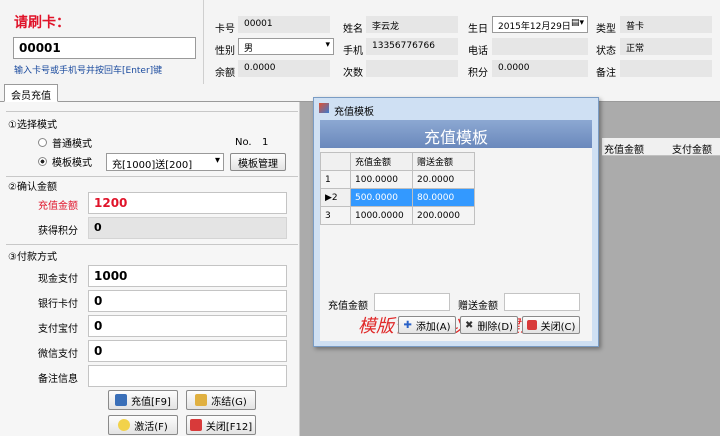  What do you see at coordinates (104, 48) in the screenshot?
I see `card-number-input: 00001` at bounding box center [104, 48].